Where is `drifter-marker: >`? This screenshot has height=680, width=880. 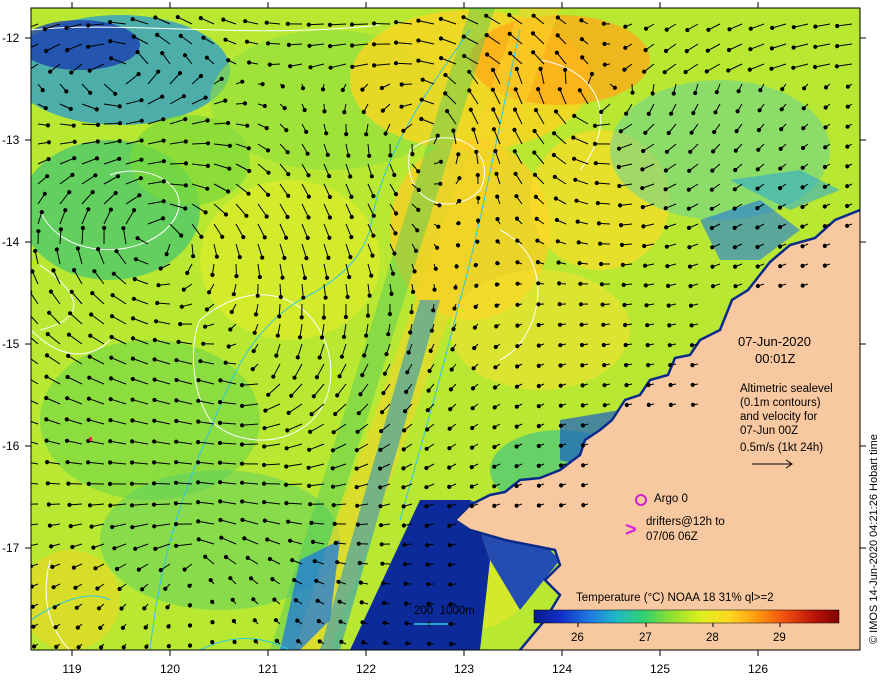
drifter-marker: > is located at coordinates (631, 530).